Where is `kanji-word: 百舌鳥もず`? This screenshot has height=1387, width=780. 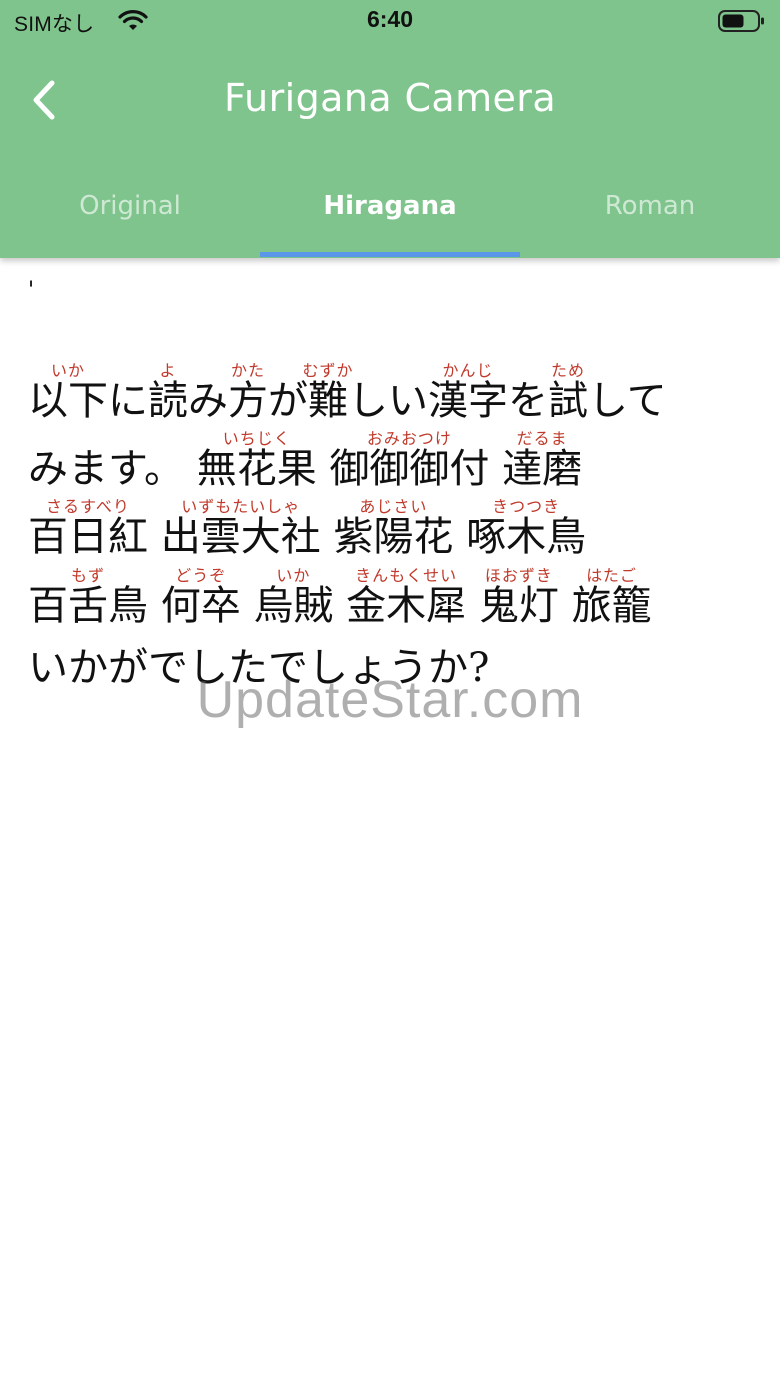
kanji-word: 百舌鳥もず is located at coordinates (88, 597).